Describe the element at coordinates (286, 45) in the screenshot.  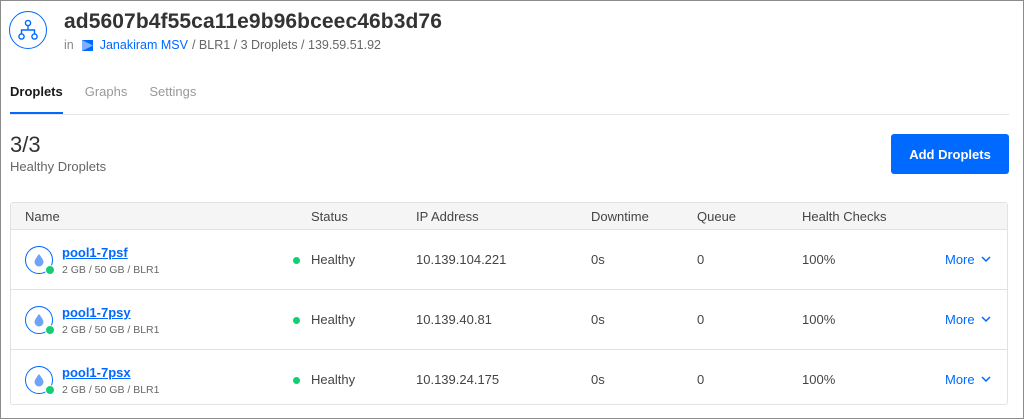
I see `breadcrumb-path: / BLR1 / 3 Droplets / 139.59.51.92` at that location.